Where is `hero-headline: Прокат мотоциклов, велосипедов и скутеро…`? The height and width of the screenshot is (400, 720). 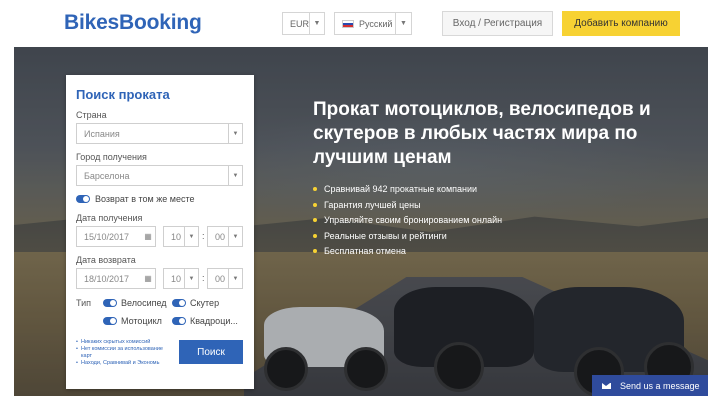
hero-headline: Прокат мотоциклов, велосипедов и скутеро… is located at coordinates (482, 133).